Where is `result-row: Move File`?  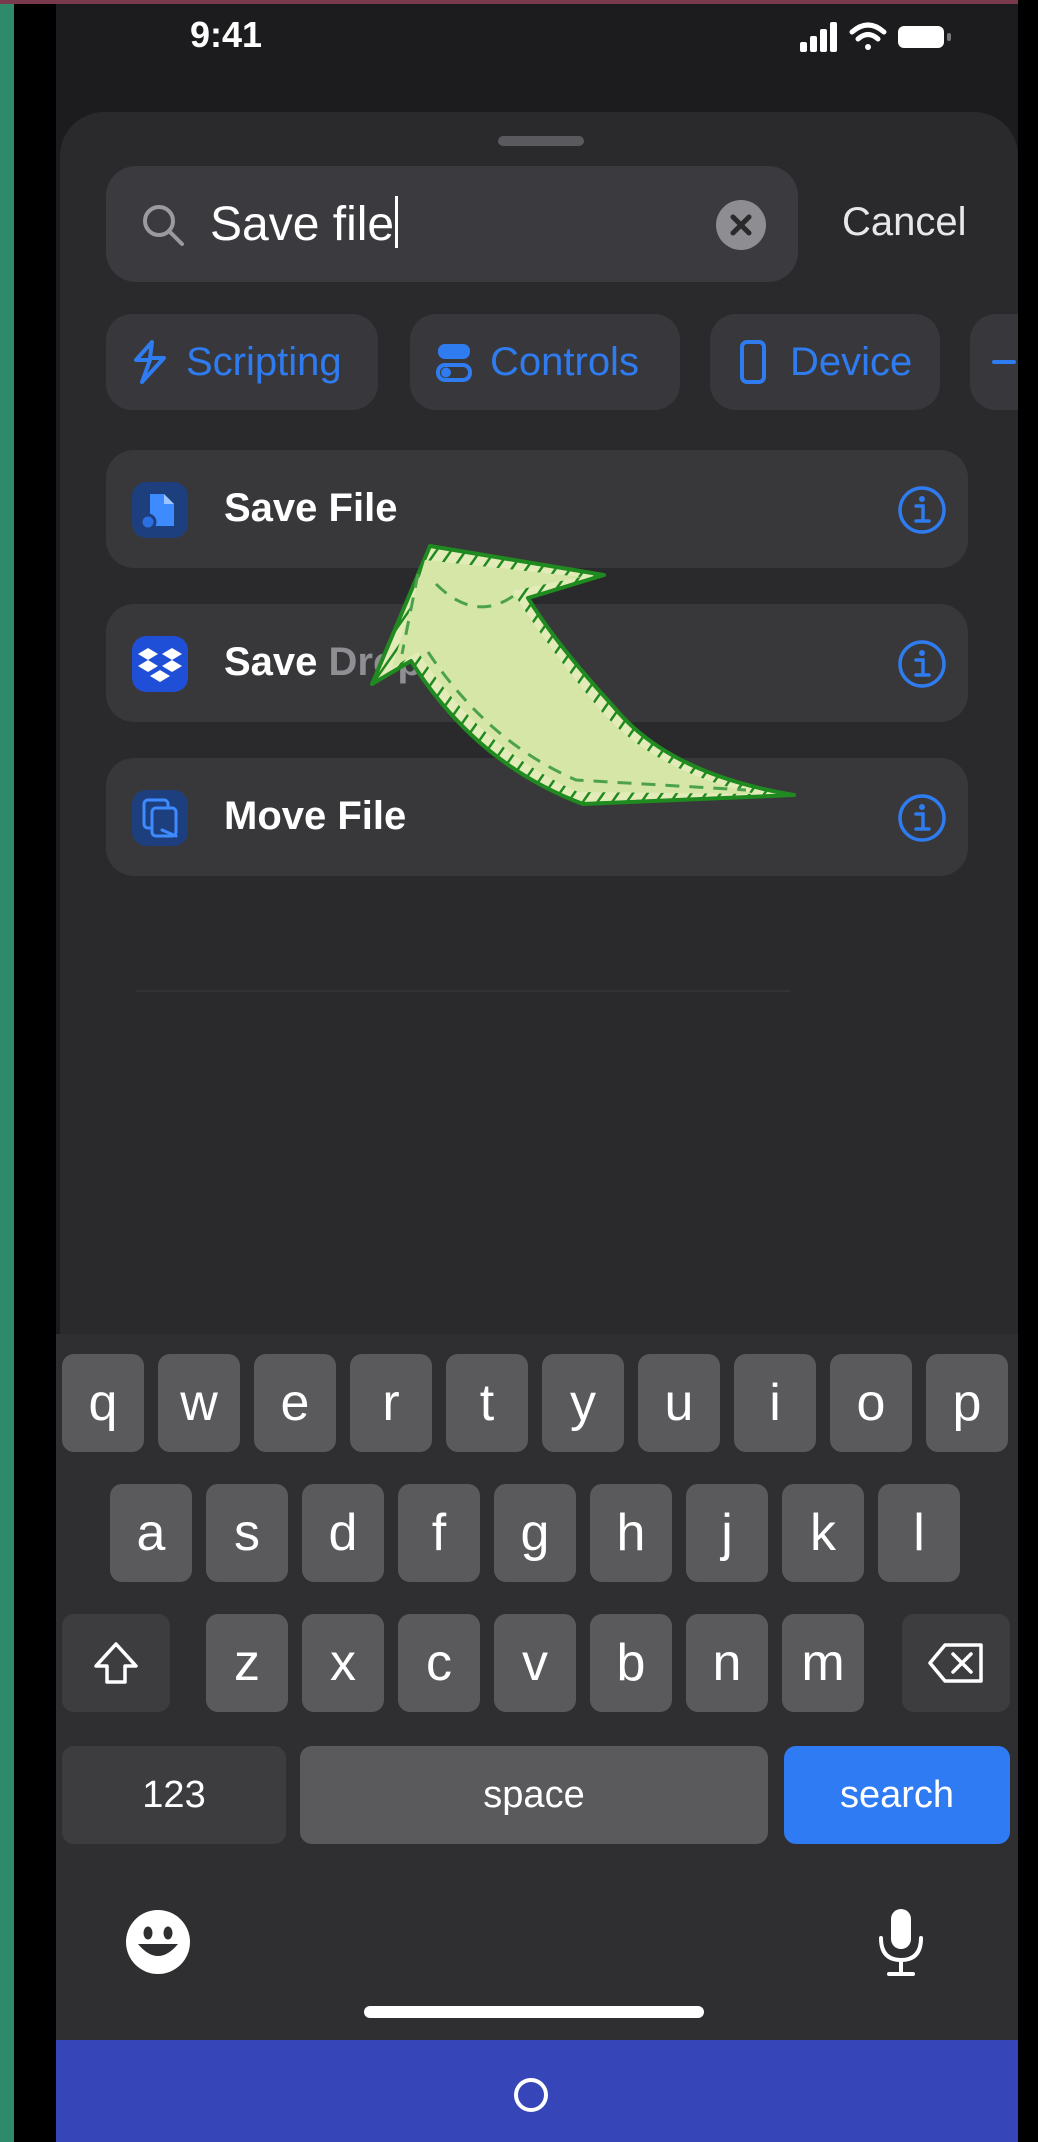 result-row: Move File is located at coordinates (537, 817).